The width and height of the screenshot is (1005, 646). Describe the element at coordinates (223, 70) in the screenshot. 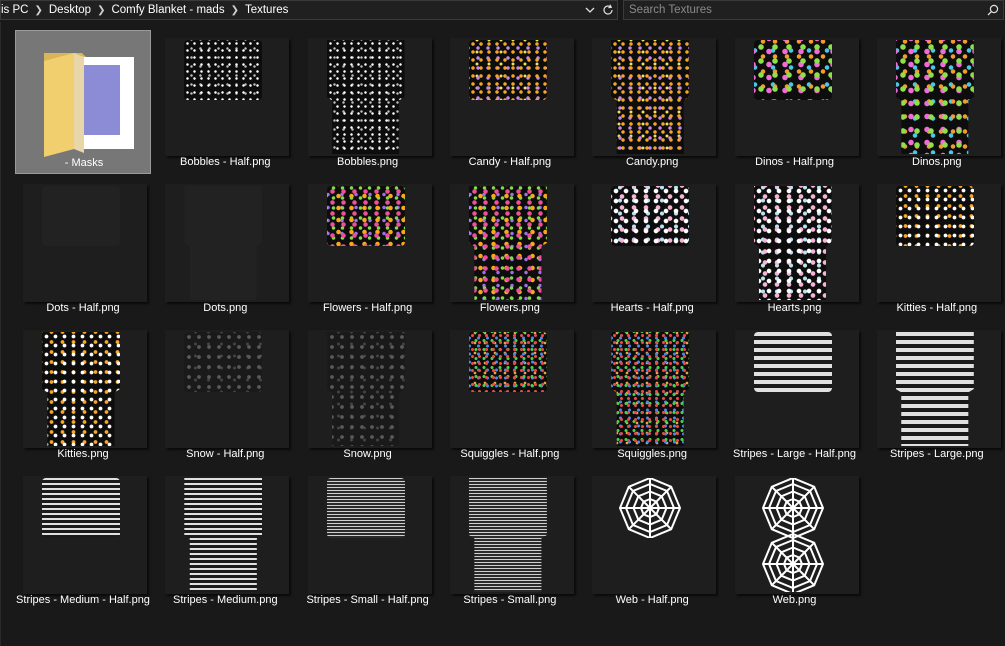

I see `bobbles-texture-preview` at that location.